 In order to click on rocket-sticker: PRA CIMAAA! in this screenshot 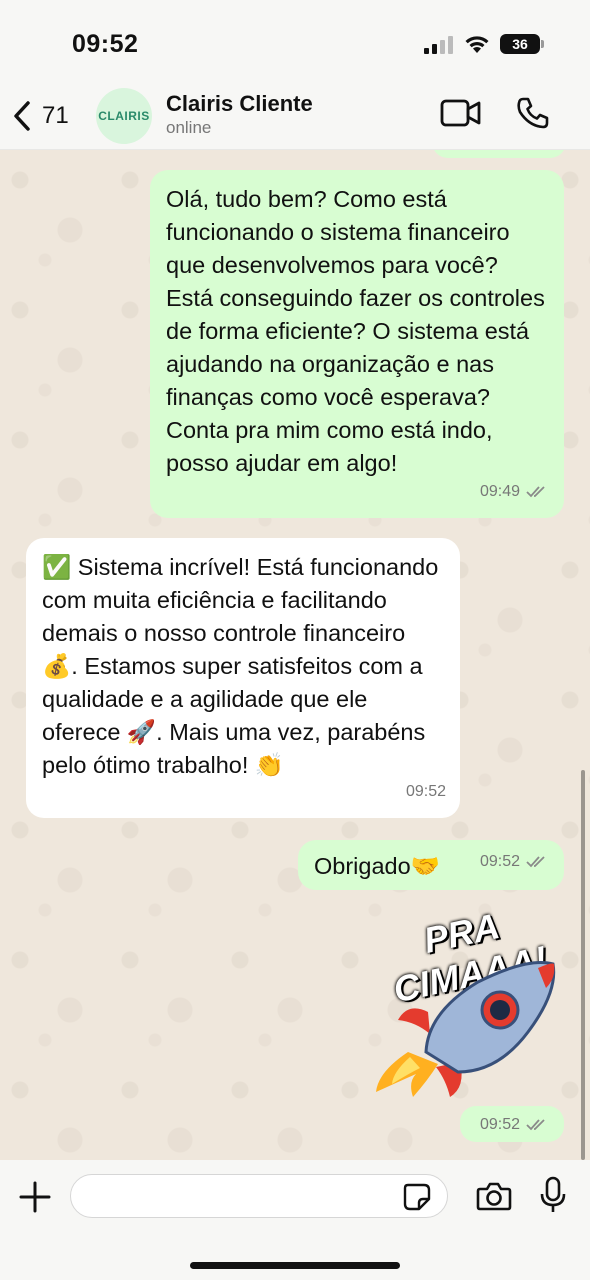, I will do `click(466, 1002)`.